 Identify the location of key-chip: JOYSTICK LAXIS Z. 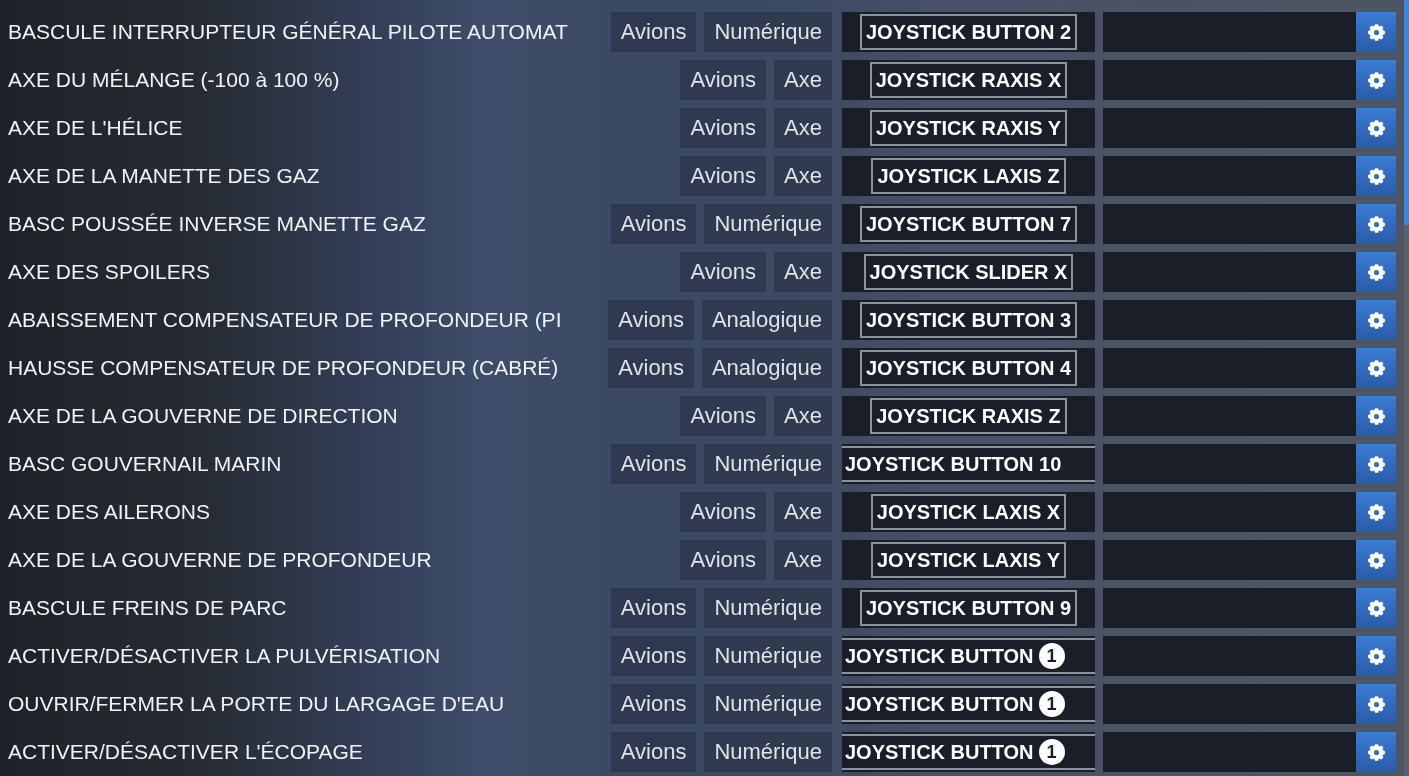
(968, 176).